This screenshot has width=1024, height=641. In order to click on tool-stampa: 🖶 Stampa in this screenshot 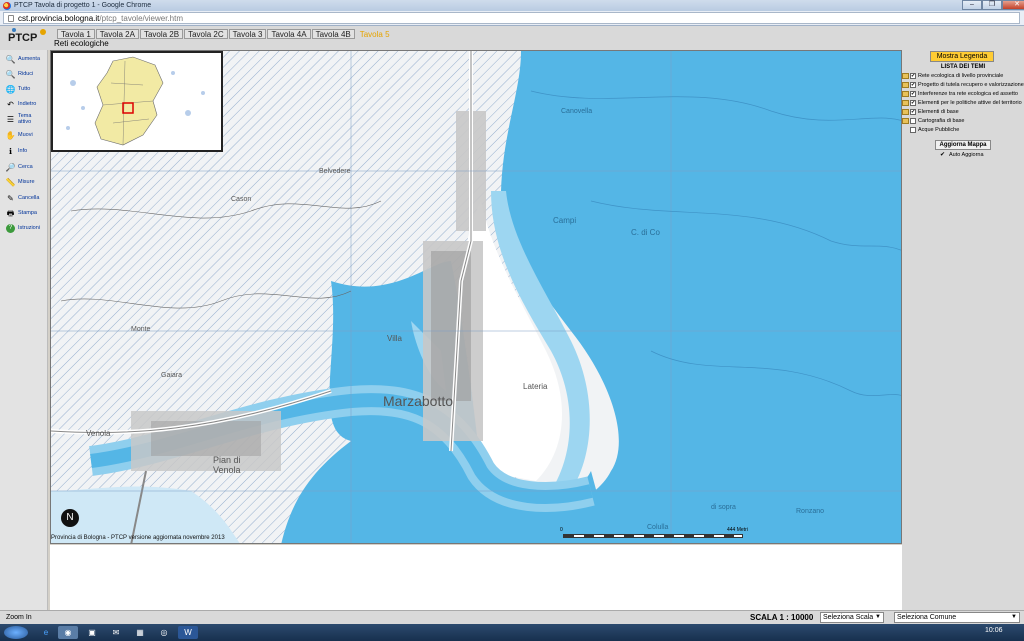, I will do `click(24, 213)`.